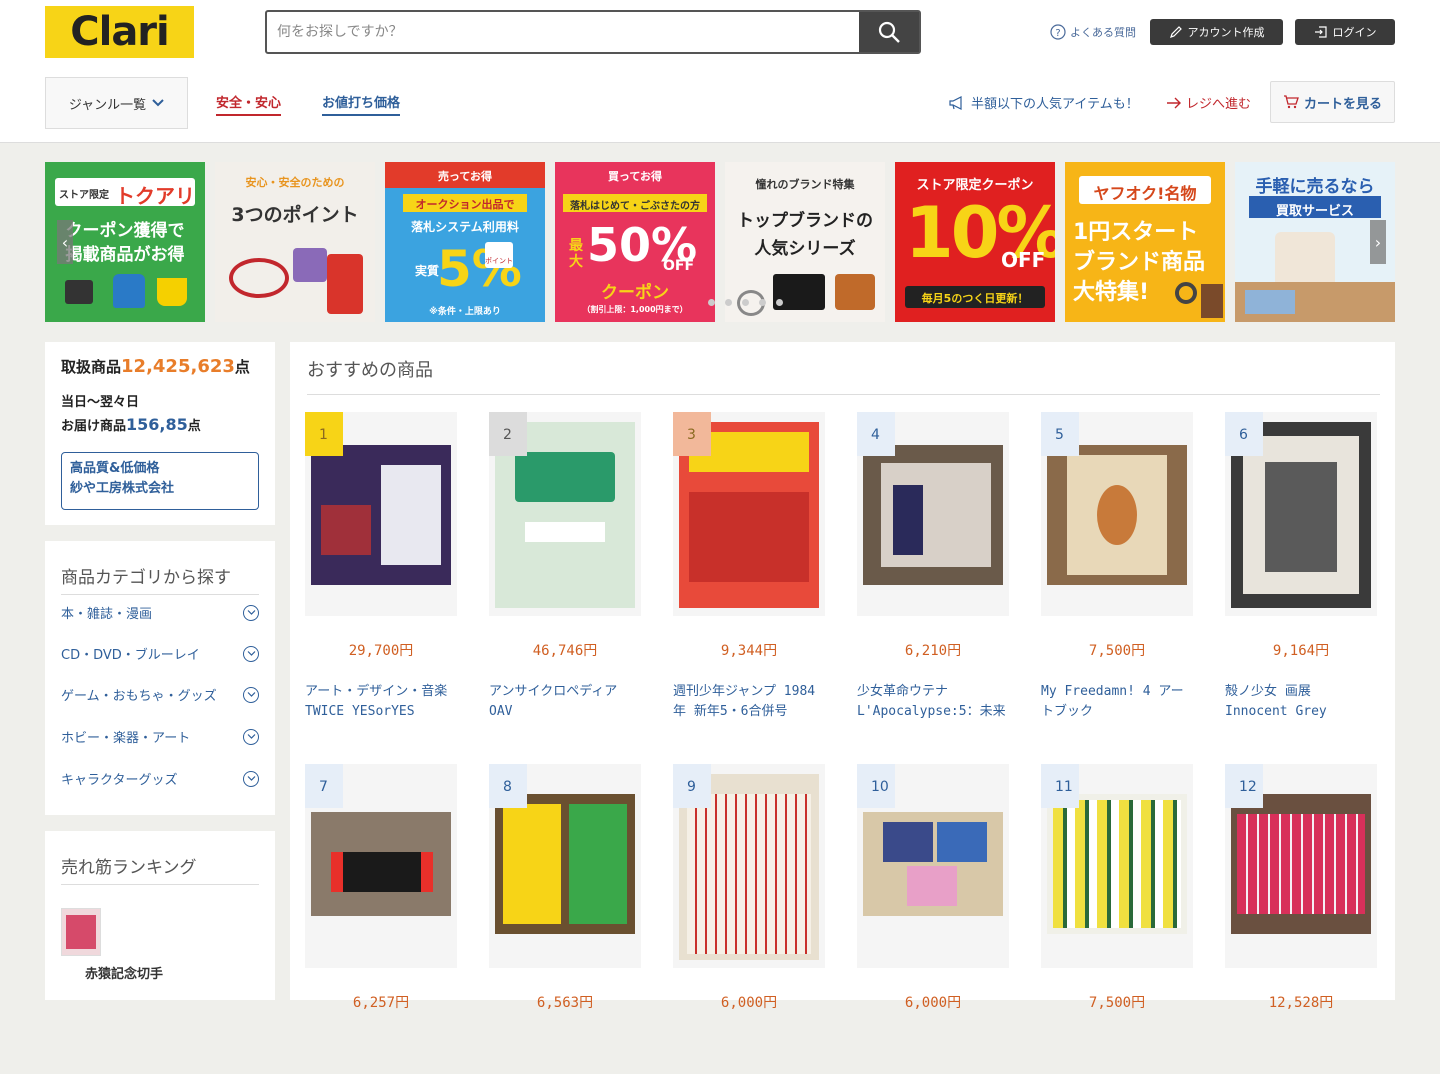  I want to click on ranking-box: 売れ筋ランキング 赤猿記念切手, so click(160, 915).